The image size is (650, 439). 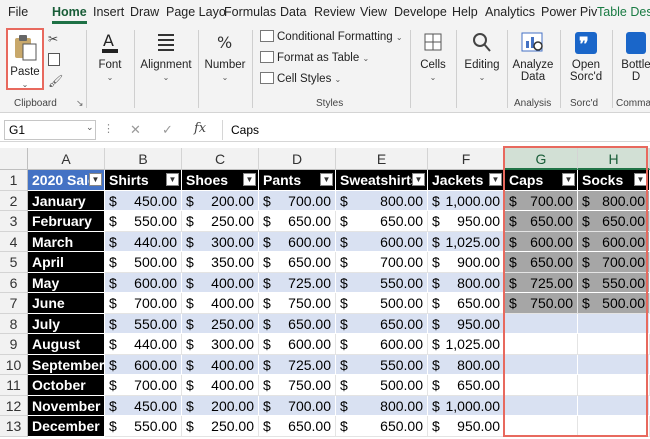 What do you see at coordinates (420, 12) in the screenshot?
I see `tab-develope: Develope` at bounding box center [420, 12].